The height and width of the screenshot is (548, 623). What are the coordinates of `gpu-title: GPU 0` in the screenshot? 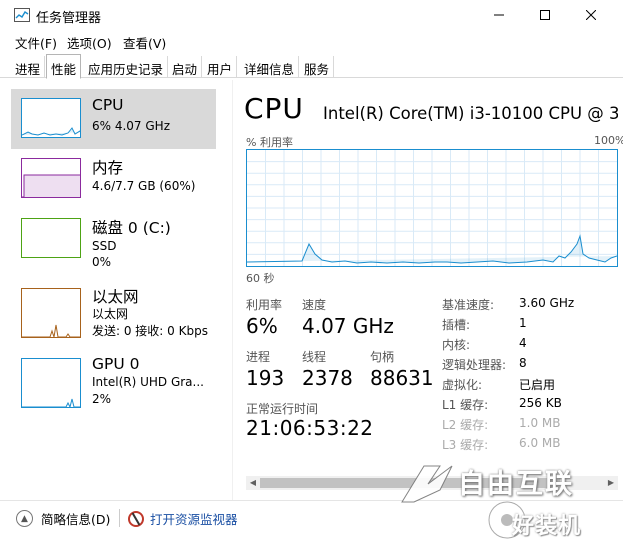 It's located at (116, 364).